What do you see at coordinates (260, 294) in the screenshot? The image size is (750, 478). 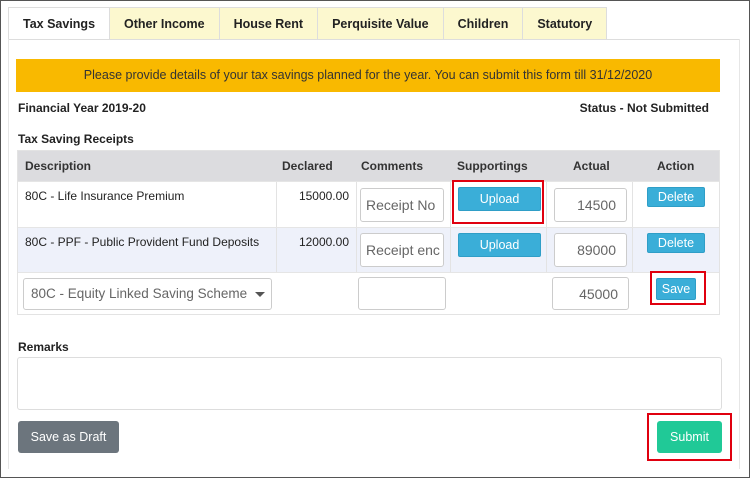 I see `chevron-down-icon` at bounding box center [260, 294].